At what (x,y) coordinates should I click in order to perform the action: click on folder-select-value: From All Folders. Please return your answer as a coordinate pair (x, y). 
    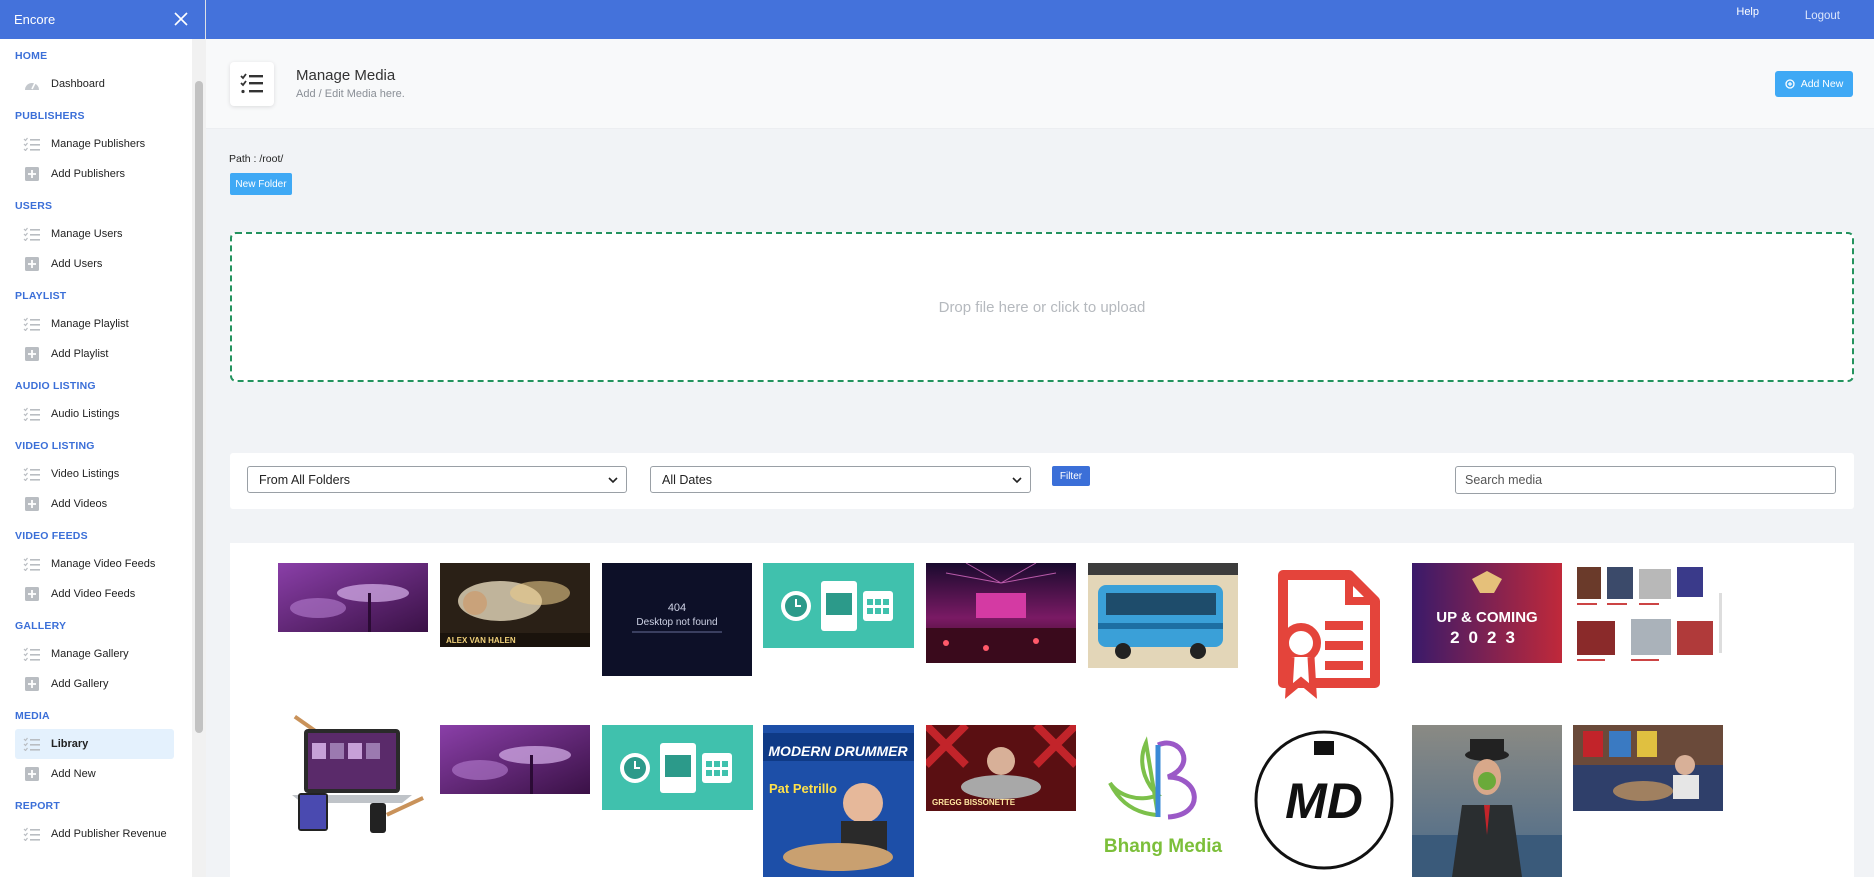
    Looking at the image, I should click on (304, 479).